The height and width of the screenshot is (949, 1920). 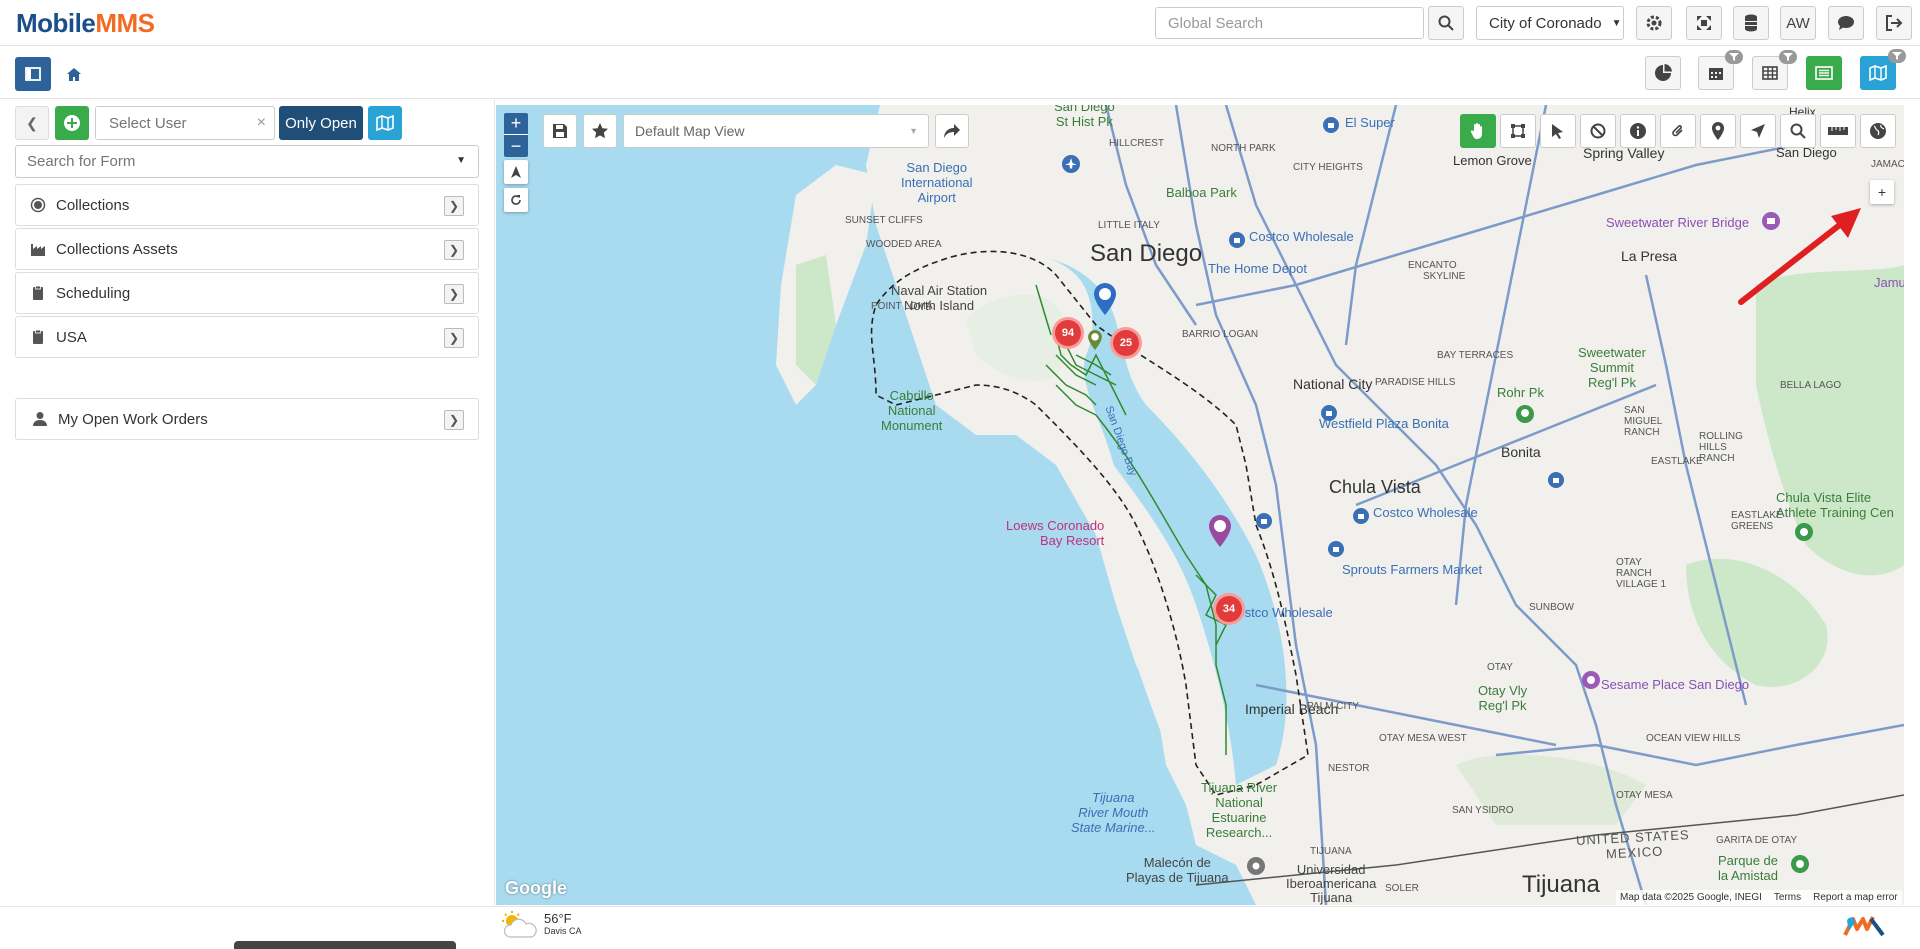 I want to click on target-icon, so click(x=38, y=205).